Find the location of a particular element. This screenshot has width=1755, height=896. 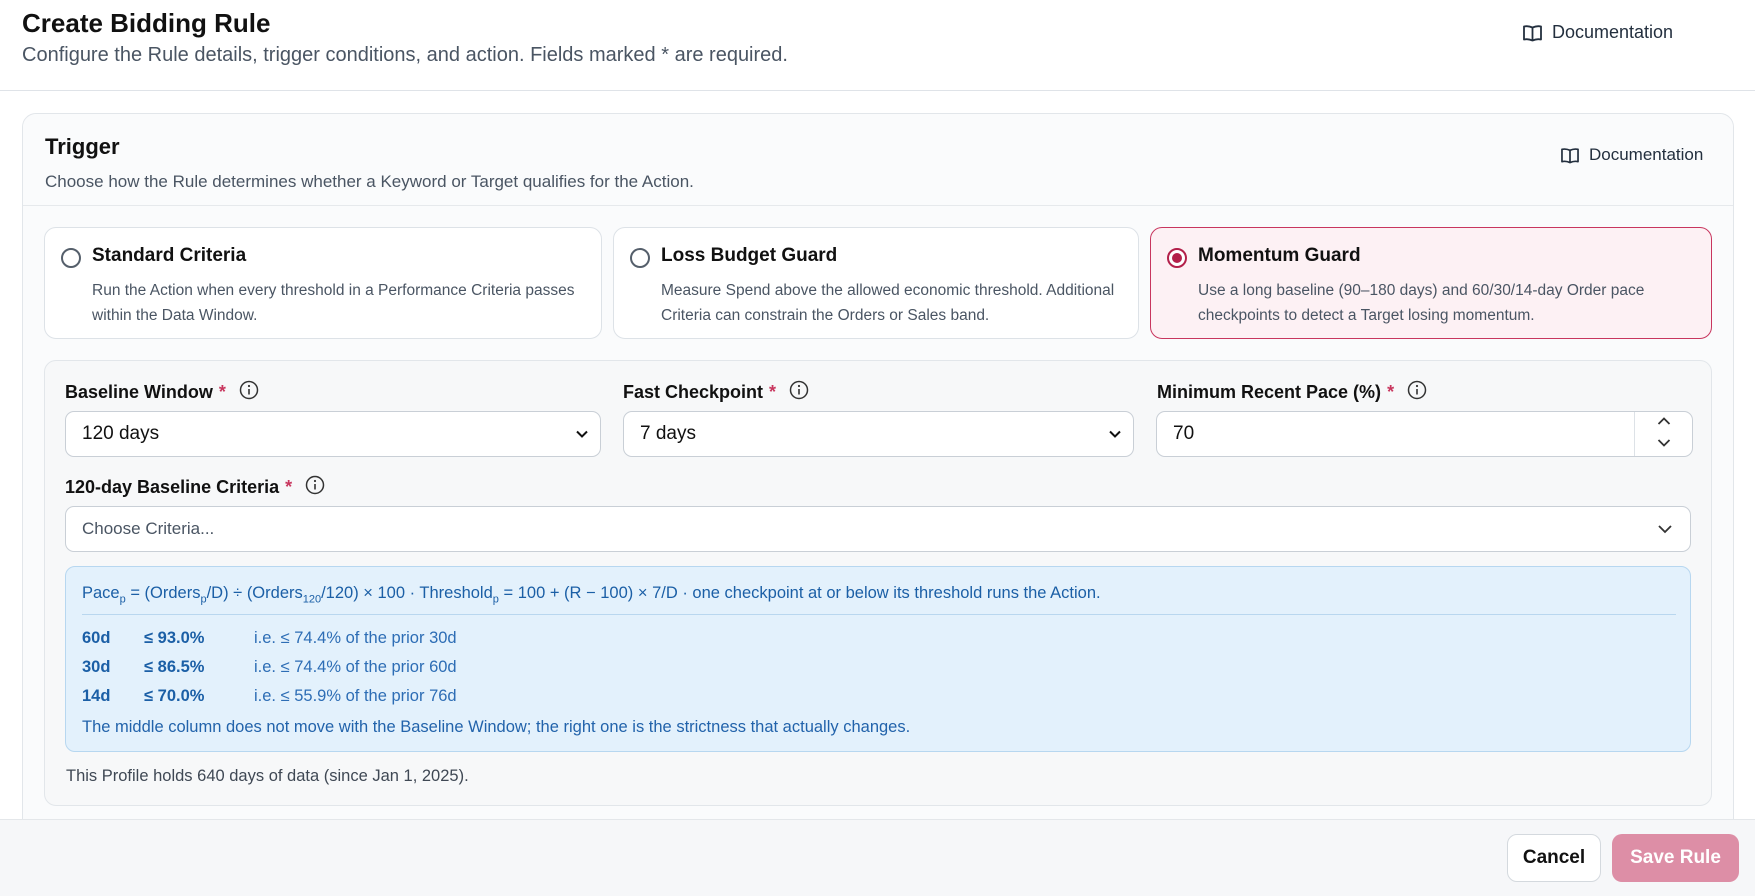

min-recent-pace-input: 70 is located at coordinates (1424, 434).